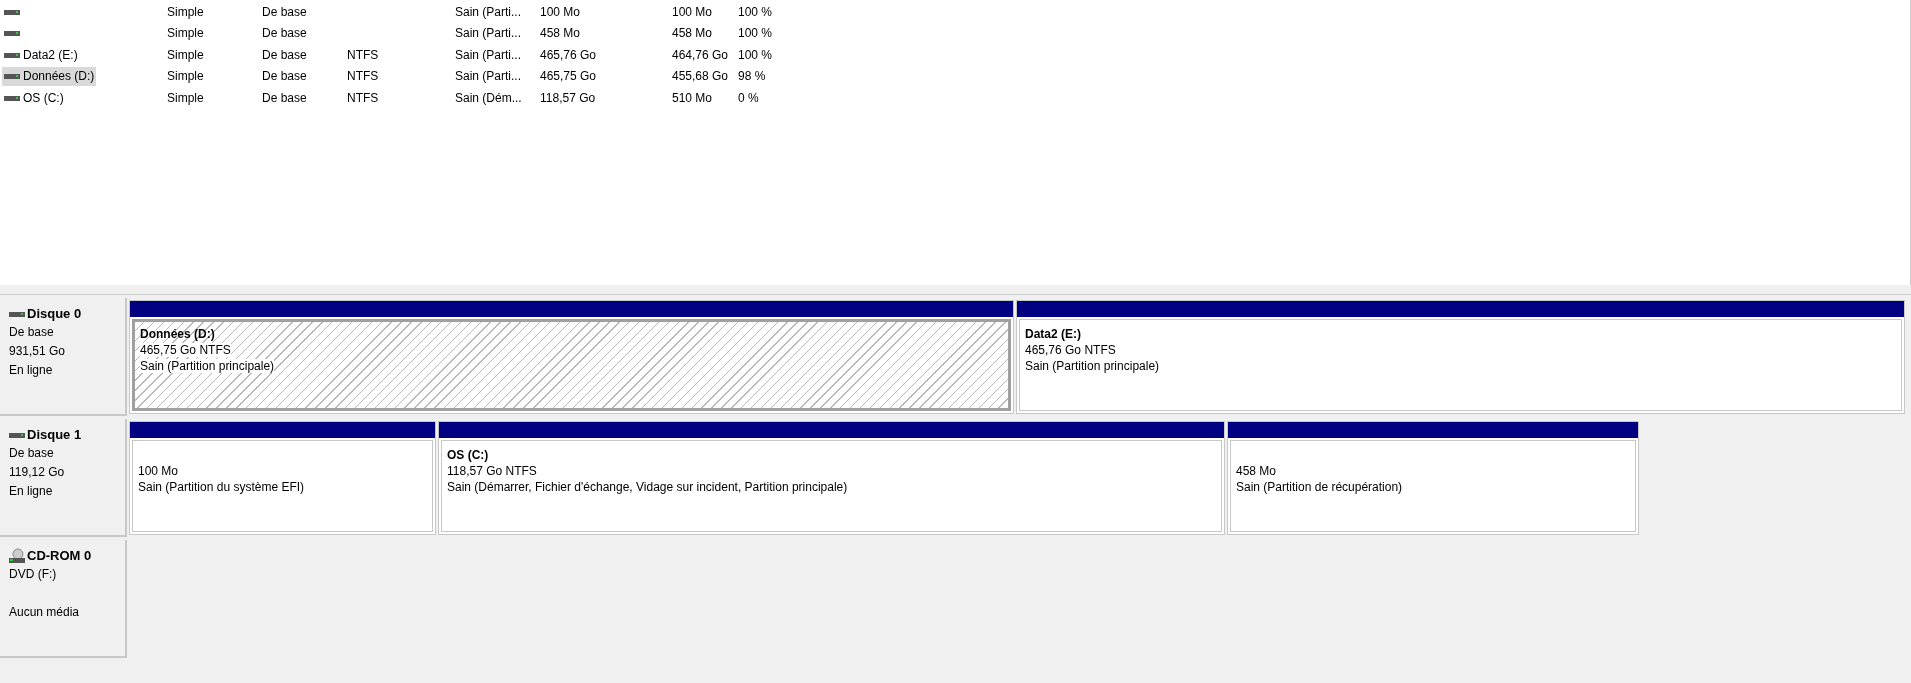 Image resolution: width=1911 pixels, height=683 pixels. Describe the element at coordinates (700, 54) in the screenshot. I see `table-cell: 464,76 Go` at that location.